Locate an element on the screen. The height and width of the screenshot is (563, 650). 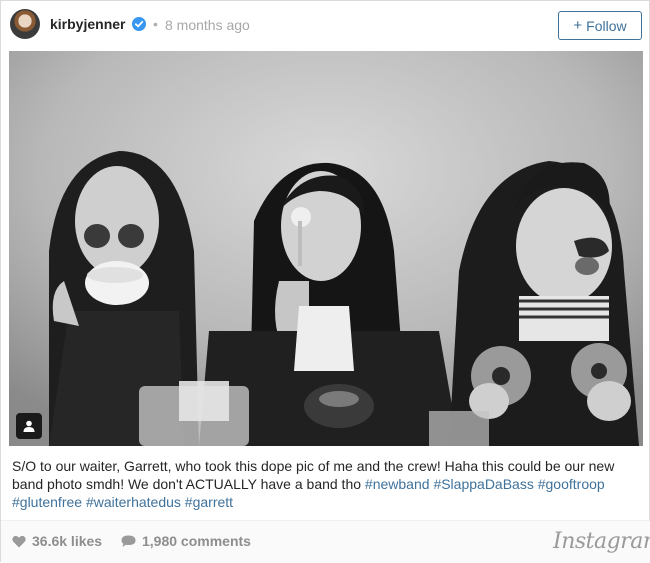
instagram-logo: Instagram is located at coordinates (601, 541).